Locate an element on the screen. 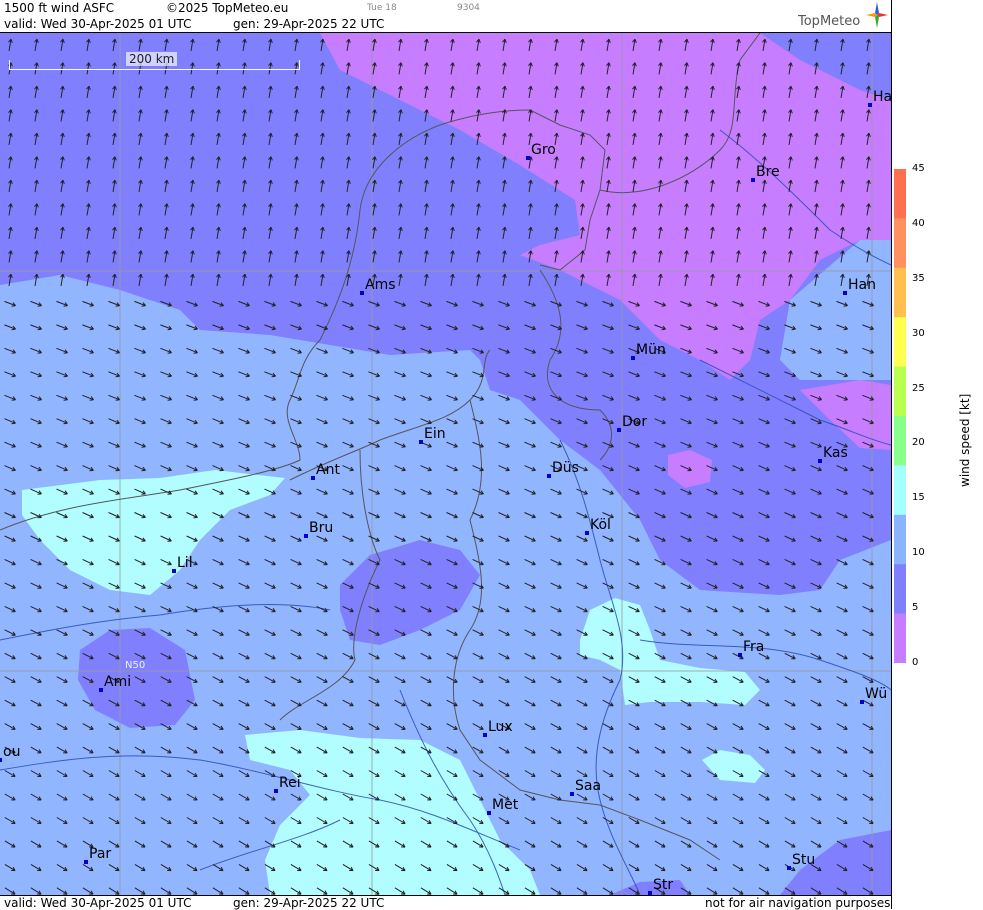  logo-text: TopMeteo is located at coordinates (829, 21).